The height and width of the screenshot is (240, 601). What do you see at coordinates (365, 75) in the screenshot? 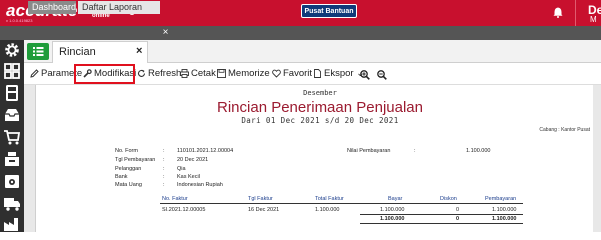
I see `zoom-in-icon` at bounding box center [365, 75].